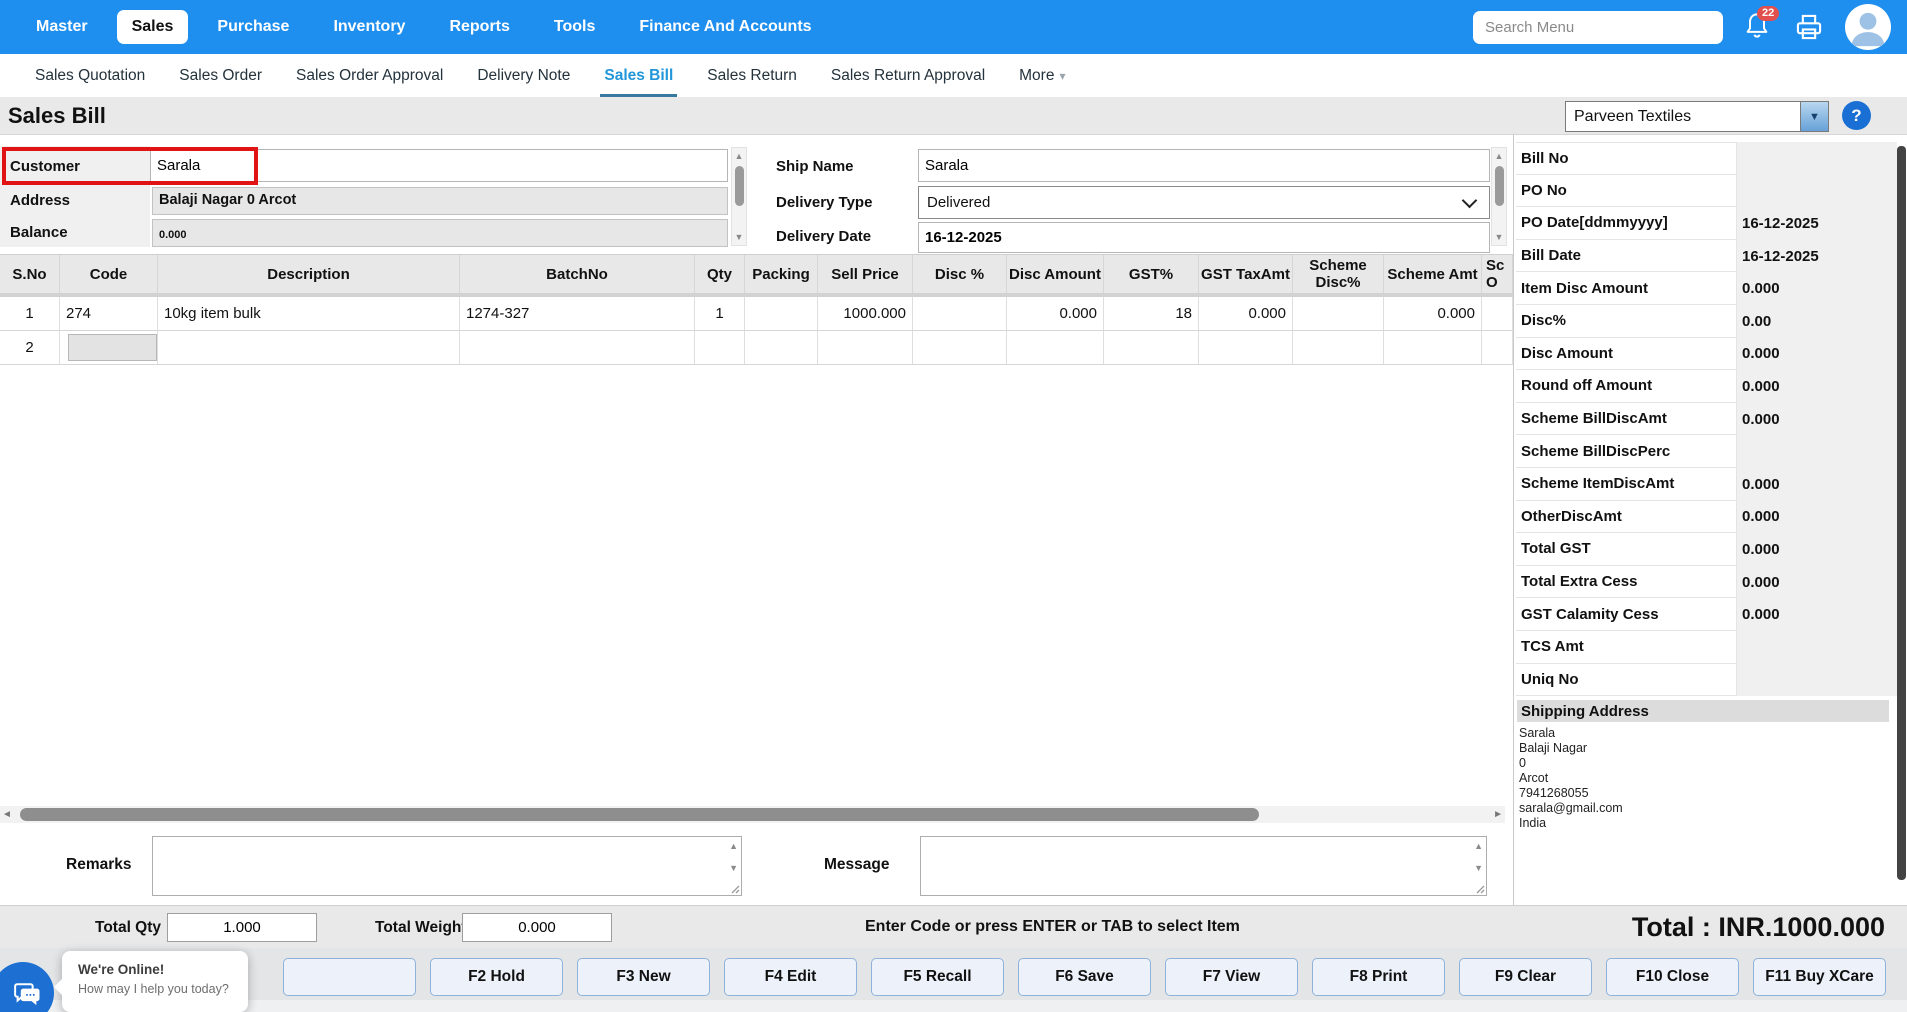 Image resolution: width=1907 pixels, height=1012 pixels. I want to click on nav-item-sales: Sales, so click(152, 27).